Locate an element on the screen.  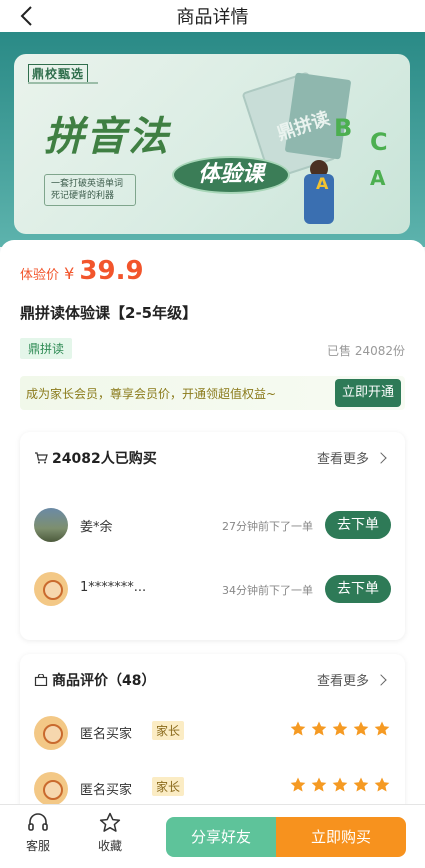
star-outline-icon is located at coordinates (110, 822).